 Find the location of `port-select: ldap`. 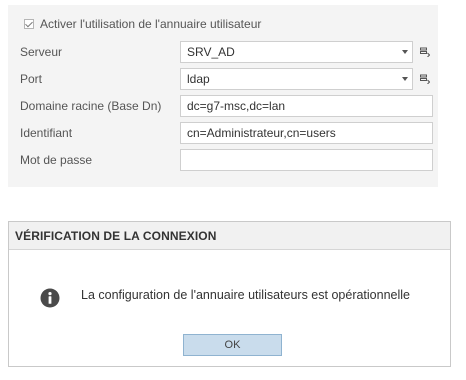

port-select: ldap is located at coordinates (296, 79).